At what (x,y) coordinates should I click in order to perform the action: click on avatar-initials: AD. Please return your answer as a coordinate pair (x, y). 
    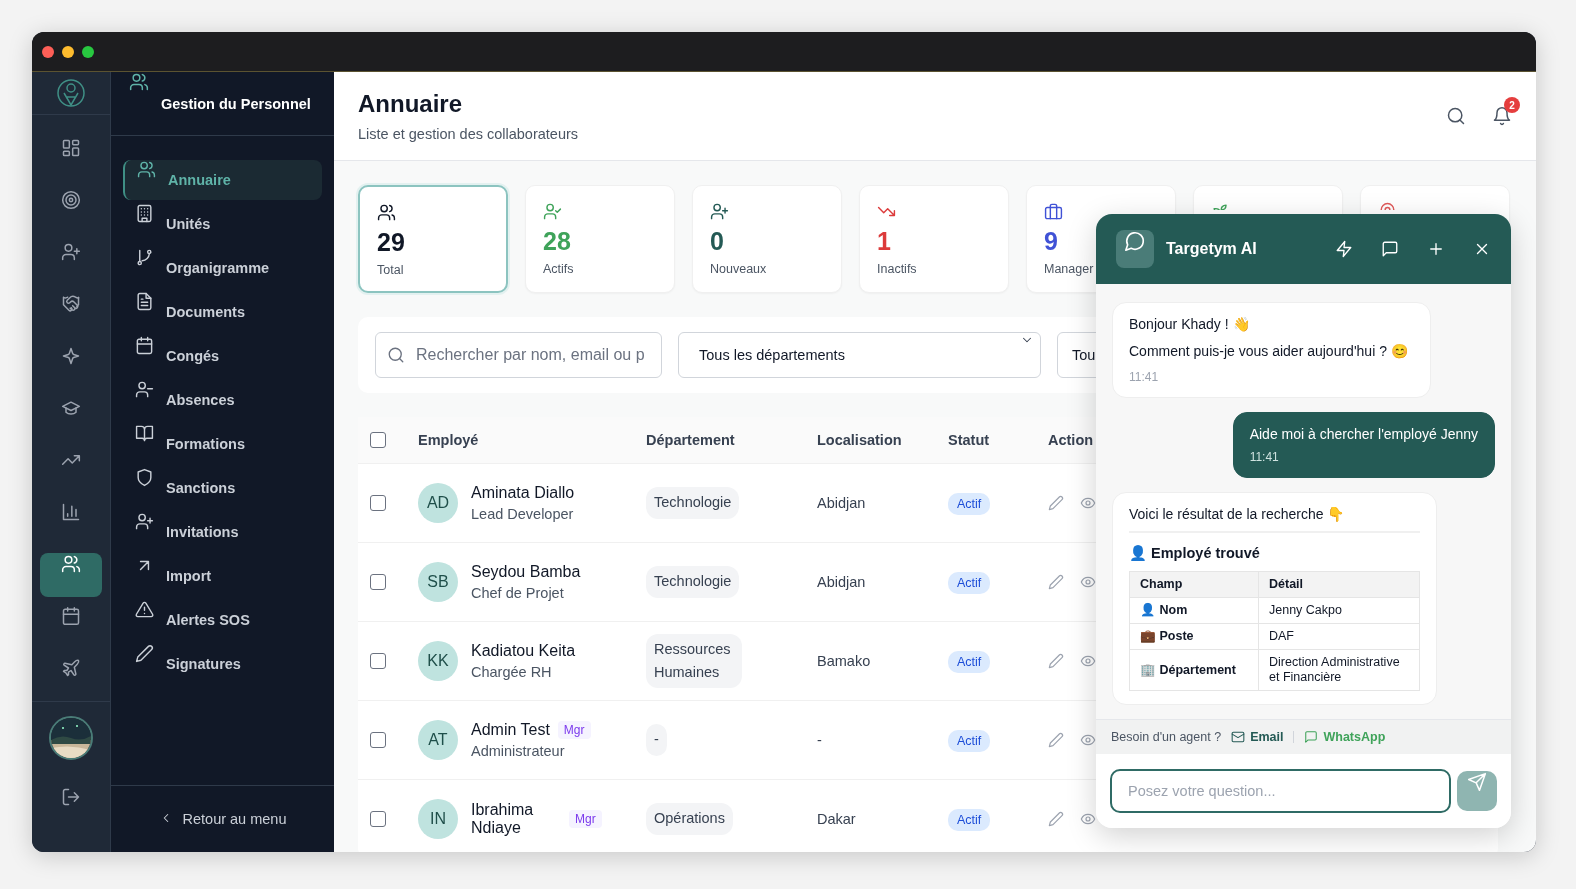
    Looking at the image, I should click on (438, 503).